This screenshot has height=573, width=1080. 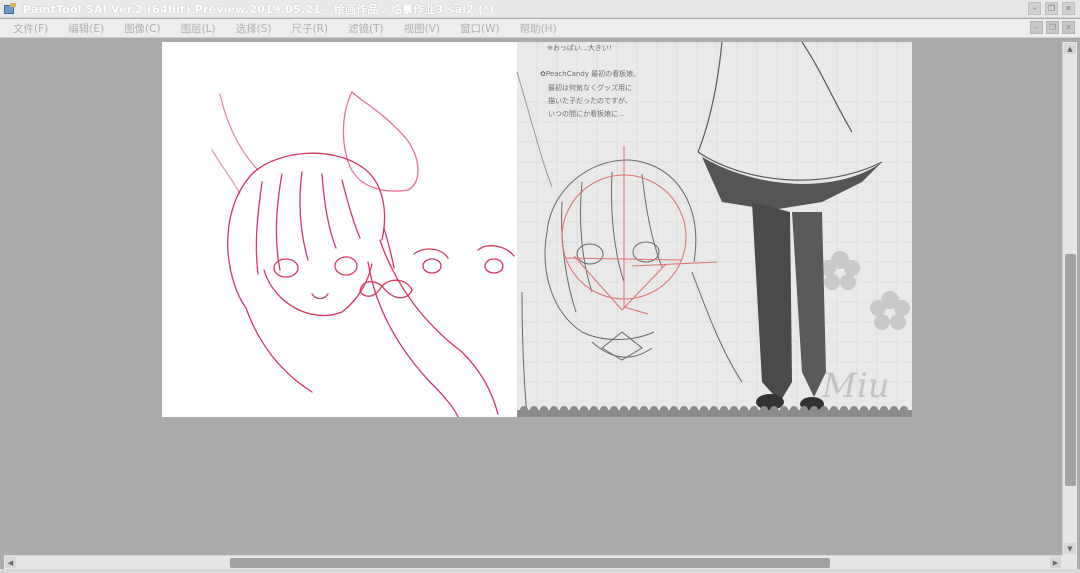 I want to click on menu-edit: 编辑(E), so click(x=86, y=28).